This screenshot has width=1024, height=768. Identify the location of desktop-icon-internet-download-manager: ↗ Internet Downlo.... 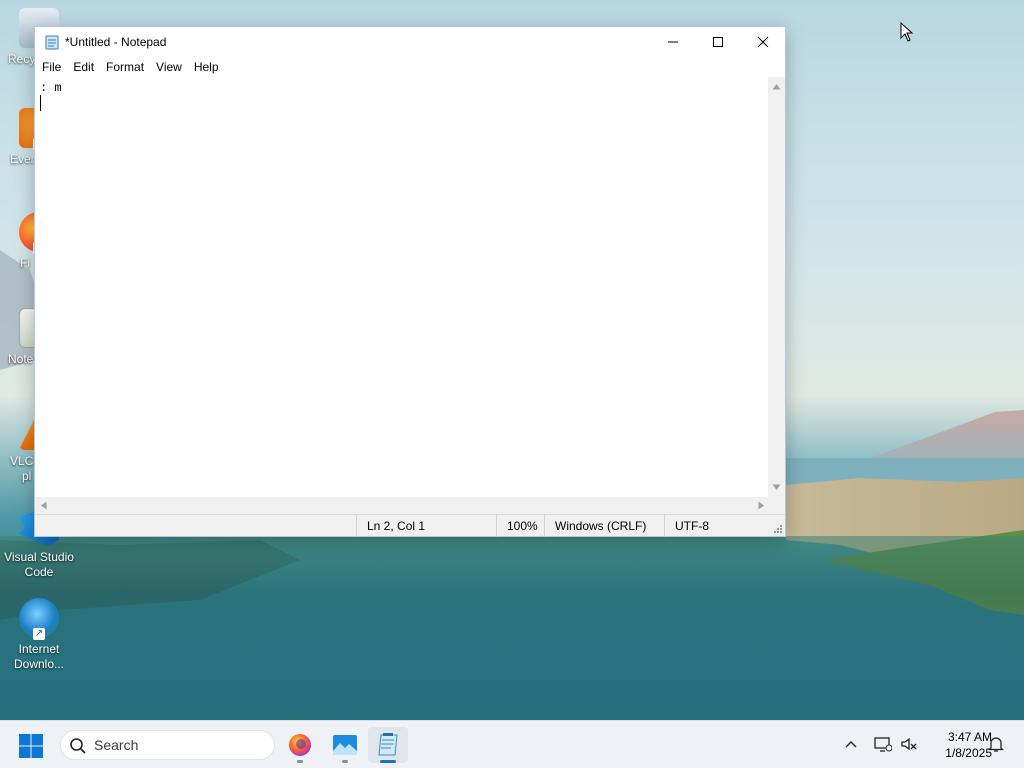
(39, 635).